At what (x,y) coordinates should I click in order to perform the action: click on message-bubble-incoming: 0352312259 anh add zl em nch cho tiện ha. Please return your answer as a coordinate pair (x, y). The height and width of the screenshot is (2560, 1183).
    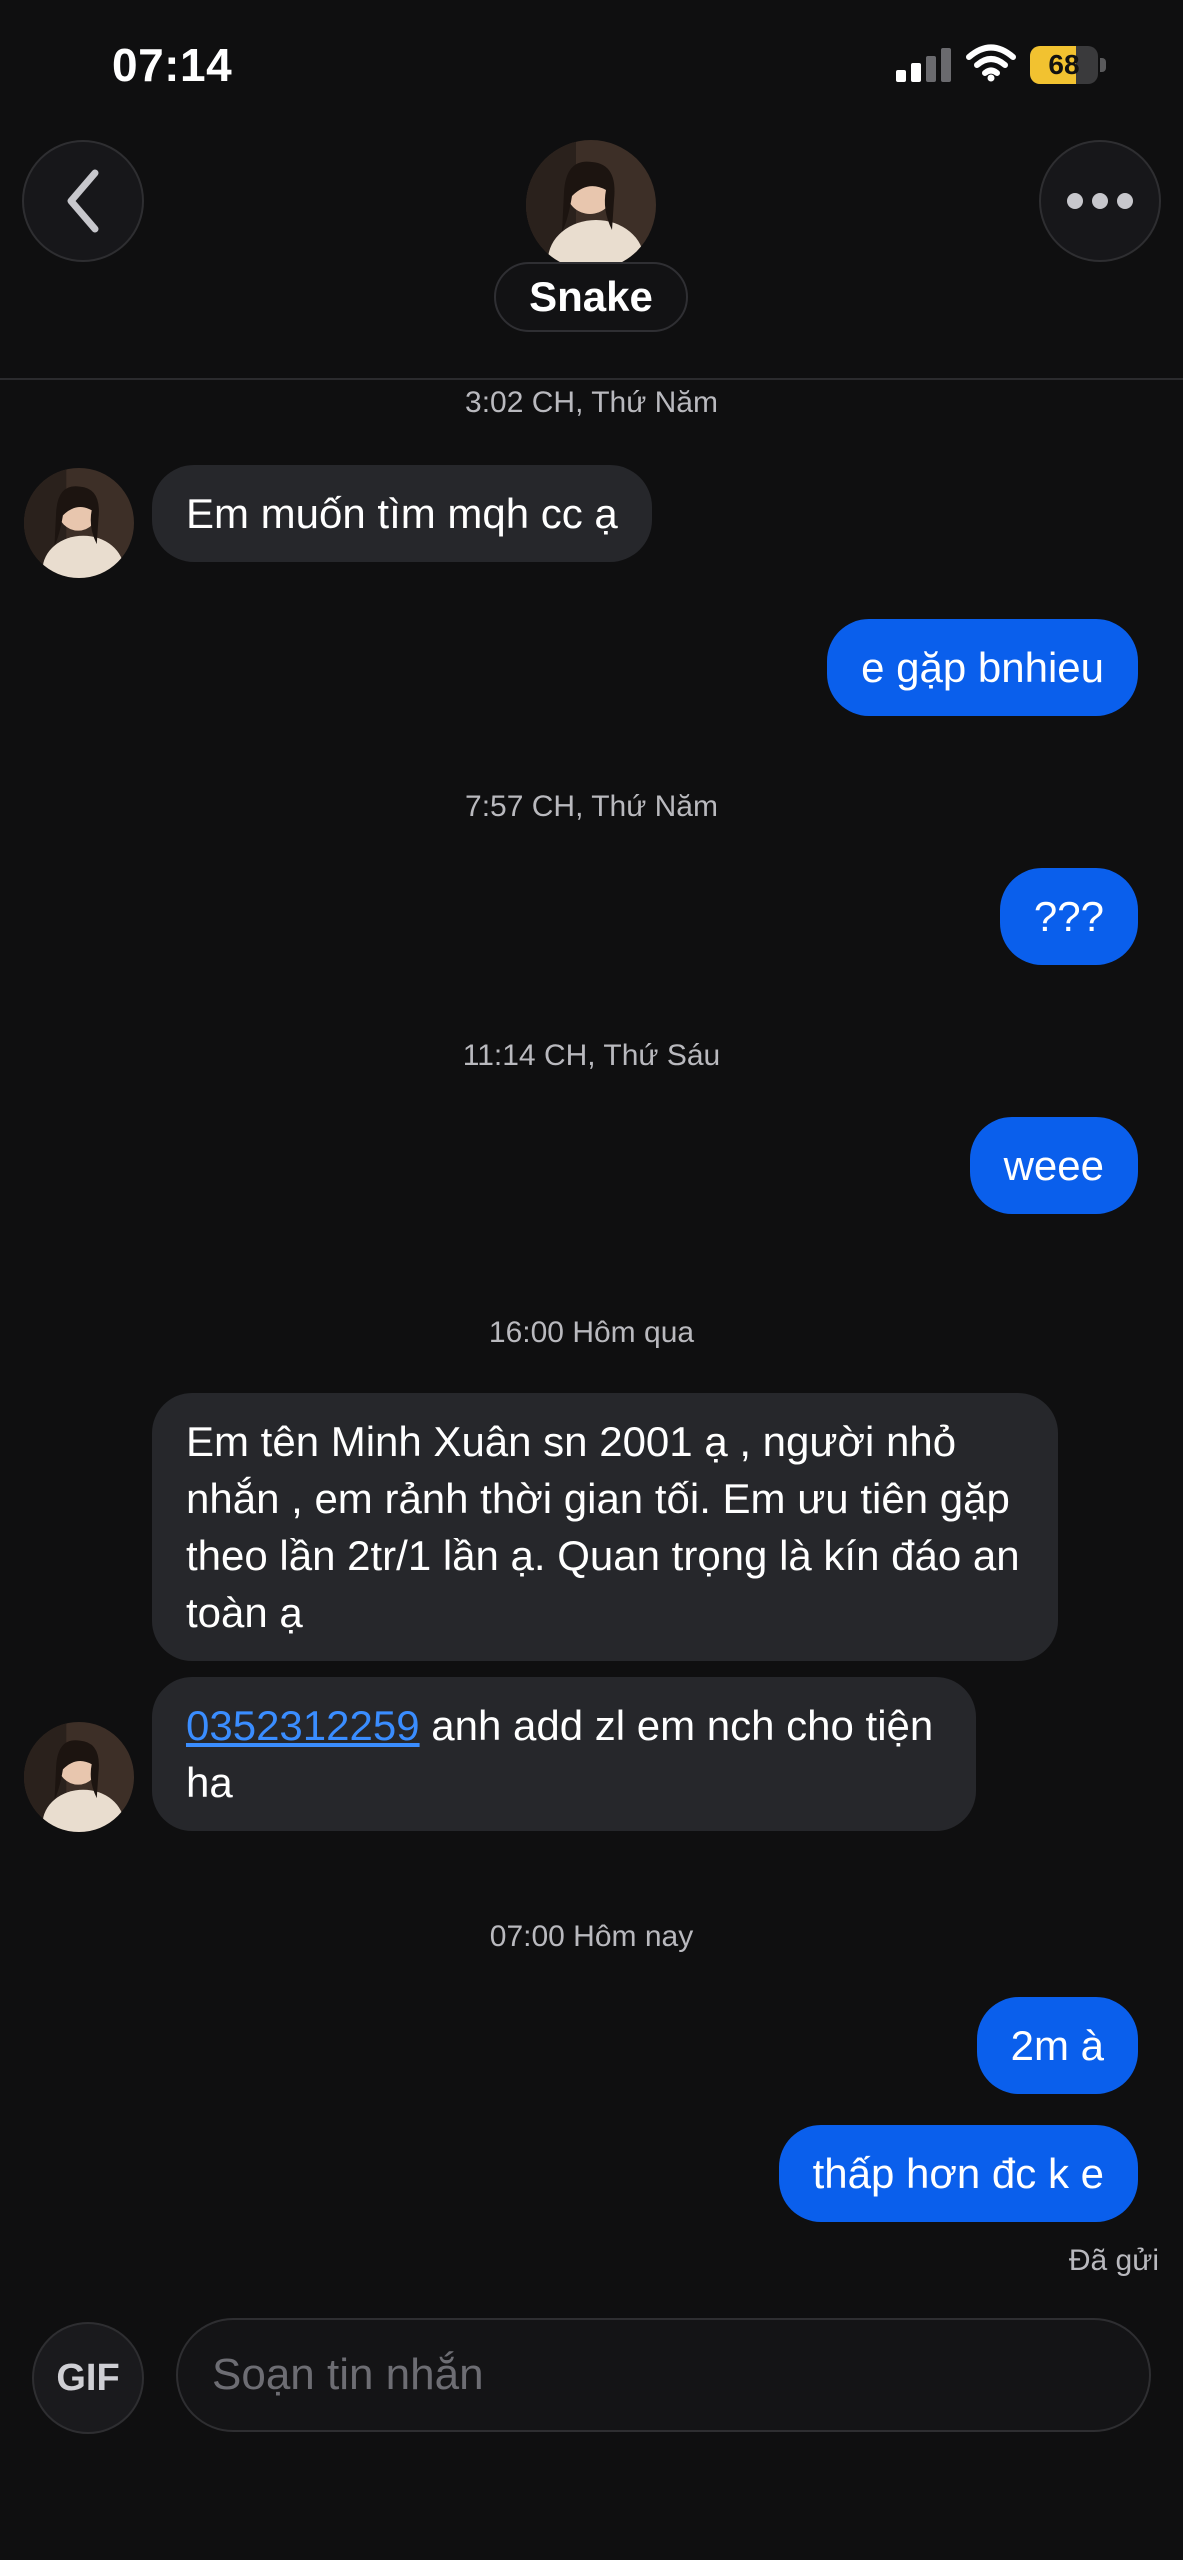
    Looking at the image, I should click on (564, 1754).